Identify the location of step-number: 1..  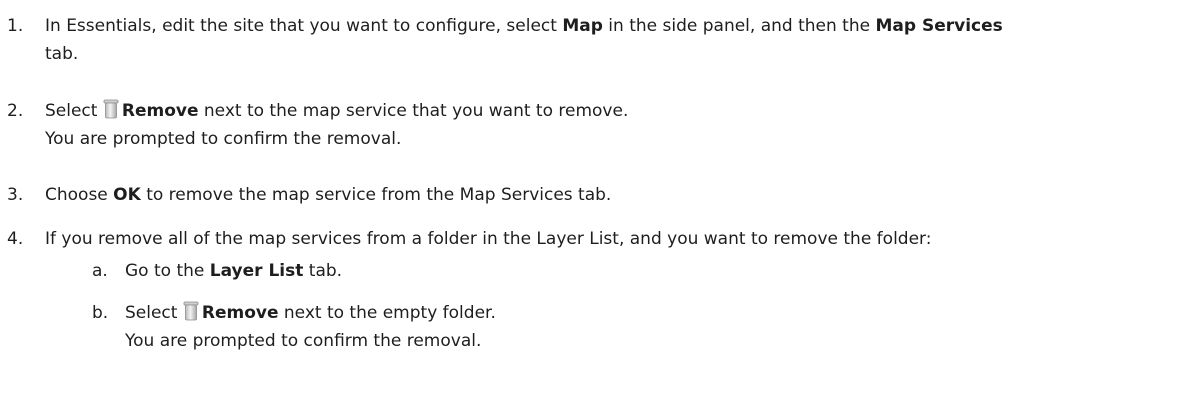
(15, 26).